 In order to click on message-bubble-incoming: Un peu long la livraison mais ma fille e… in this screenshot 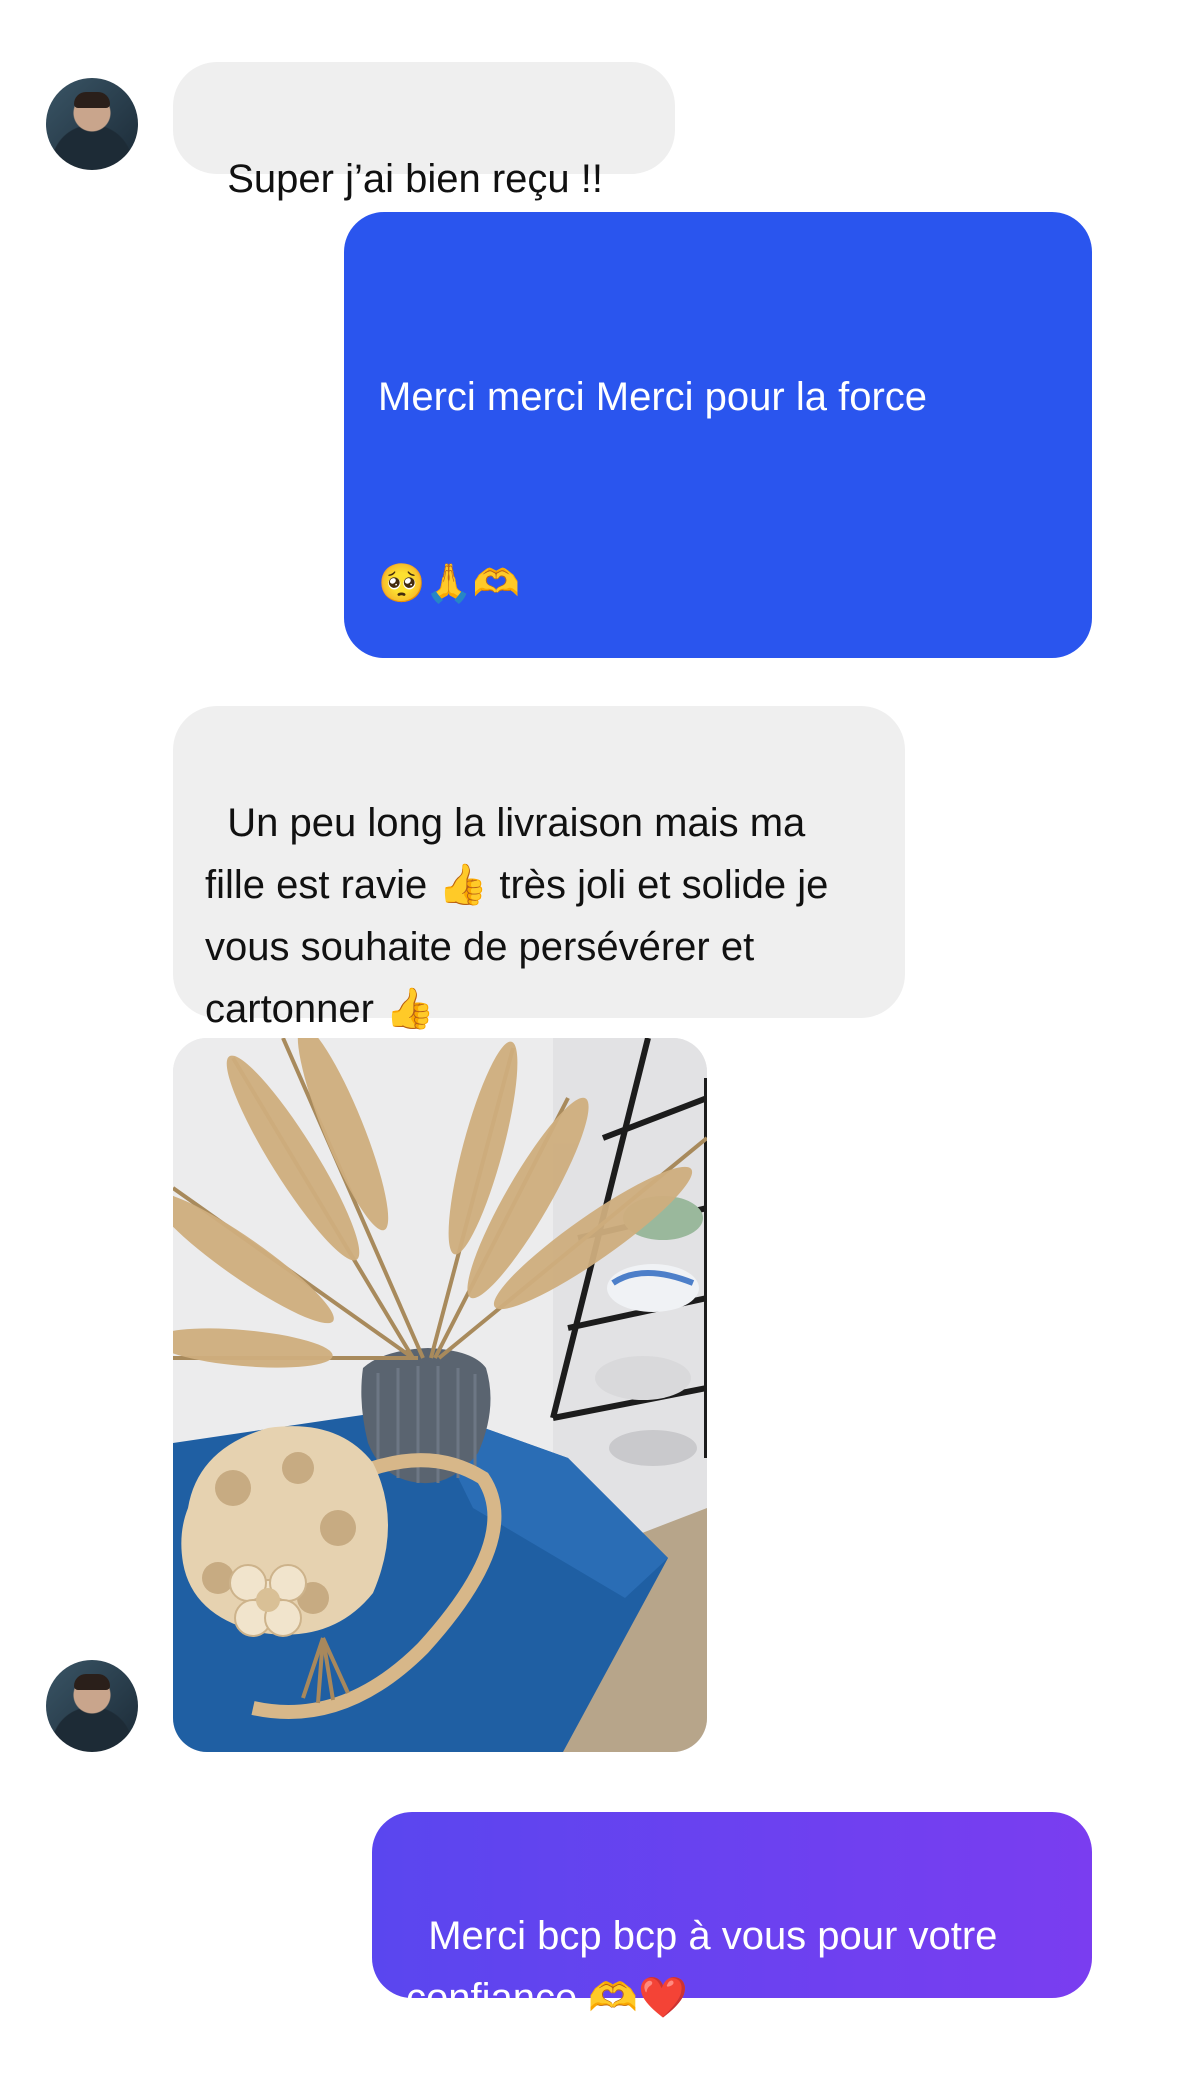, I will do `click(539, 868)`.